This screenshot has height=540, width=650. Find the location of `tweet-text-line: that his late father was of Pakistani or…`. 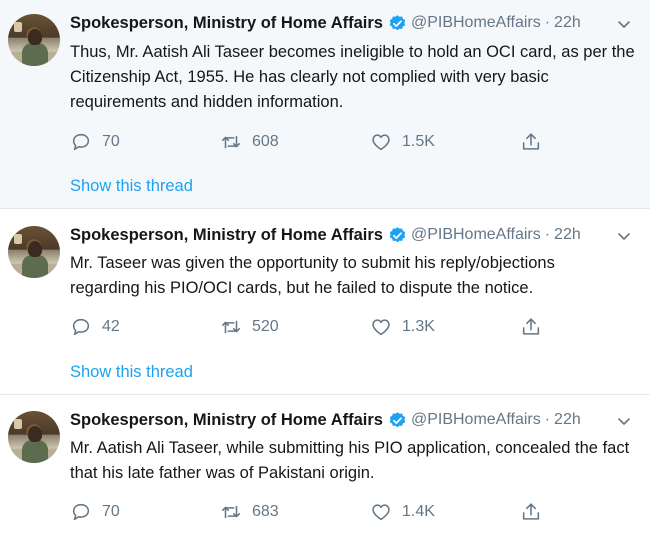

tweet-text-line: that his late father was of Pakistani or… is located at coordinates (222, 473).